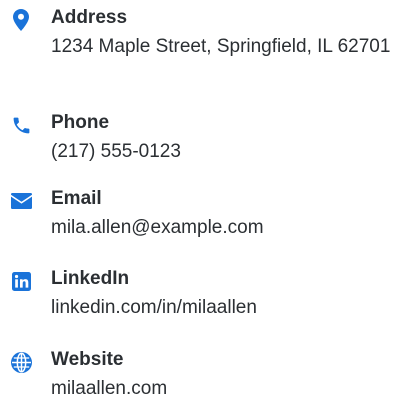  I want to click on phone-value: (217) 555-0123, so click(222, 150).